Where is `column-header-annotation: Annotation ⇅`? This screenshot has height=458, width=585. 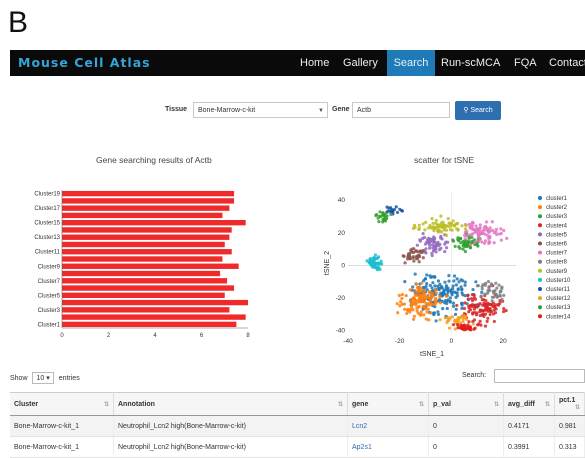 column-header-annotation: Annotation ⇅ is located at coordinates (230, 404).